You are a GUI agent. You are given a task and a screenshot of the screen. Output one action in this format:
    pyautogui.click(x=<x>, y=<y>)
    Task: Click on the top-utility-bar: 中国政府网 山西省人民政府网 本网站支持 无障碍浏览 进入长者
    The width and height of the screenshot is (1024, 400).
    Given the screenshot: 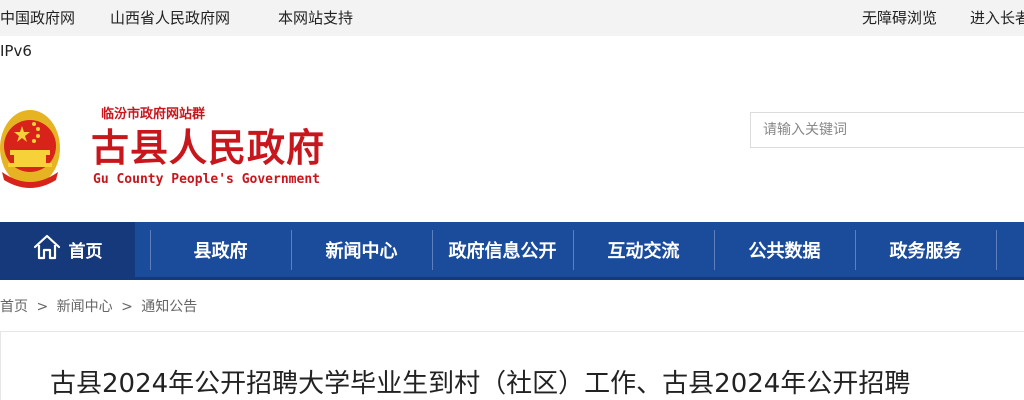 What is the action you would take?
    pyautogui.click(x=512, y=18)
    